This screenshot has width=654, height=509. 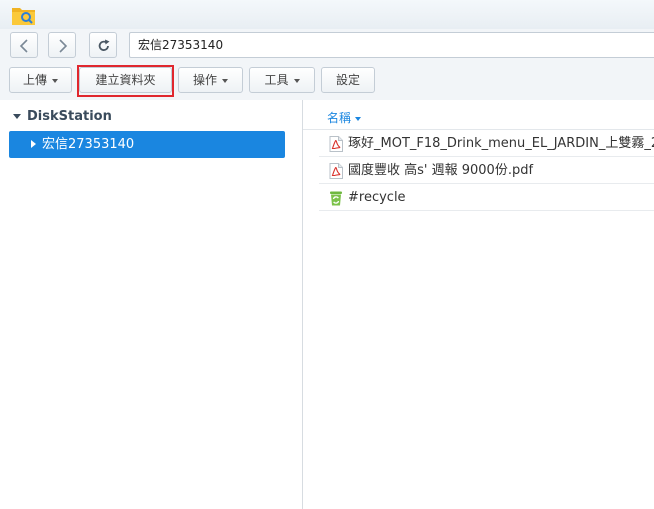 I want to click on chevron-right-icon, so click(x=63, y=46).